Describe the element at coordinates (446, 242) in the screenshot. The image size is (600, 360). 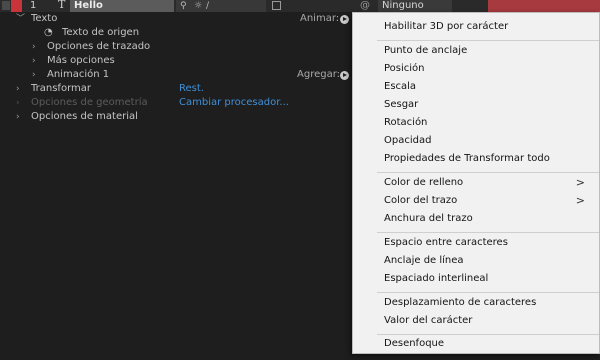
I see `menu-item-label: Espacio entre caracteres` at that location.